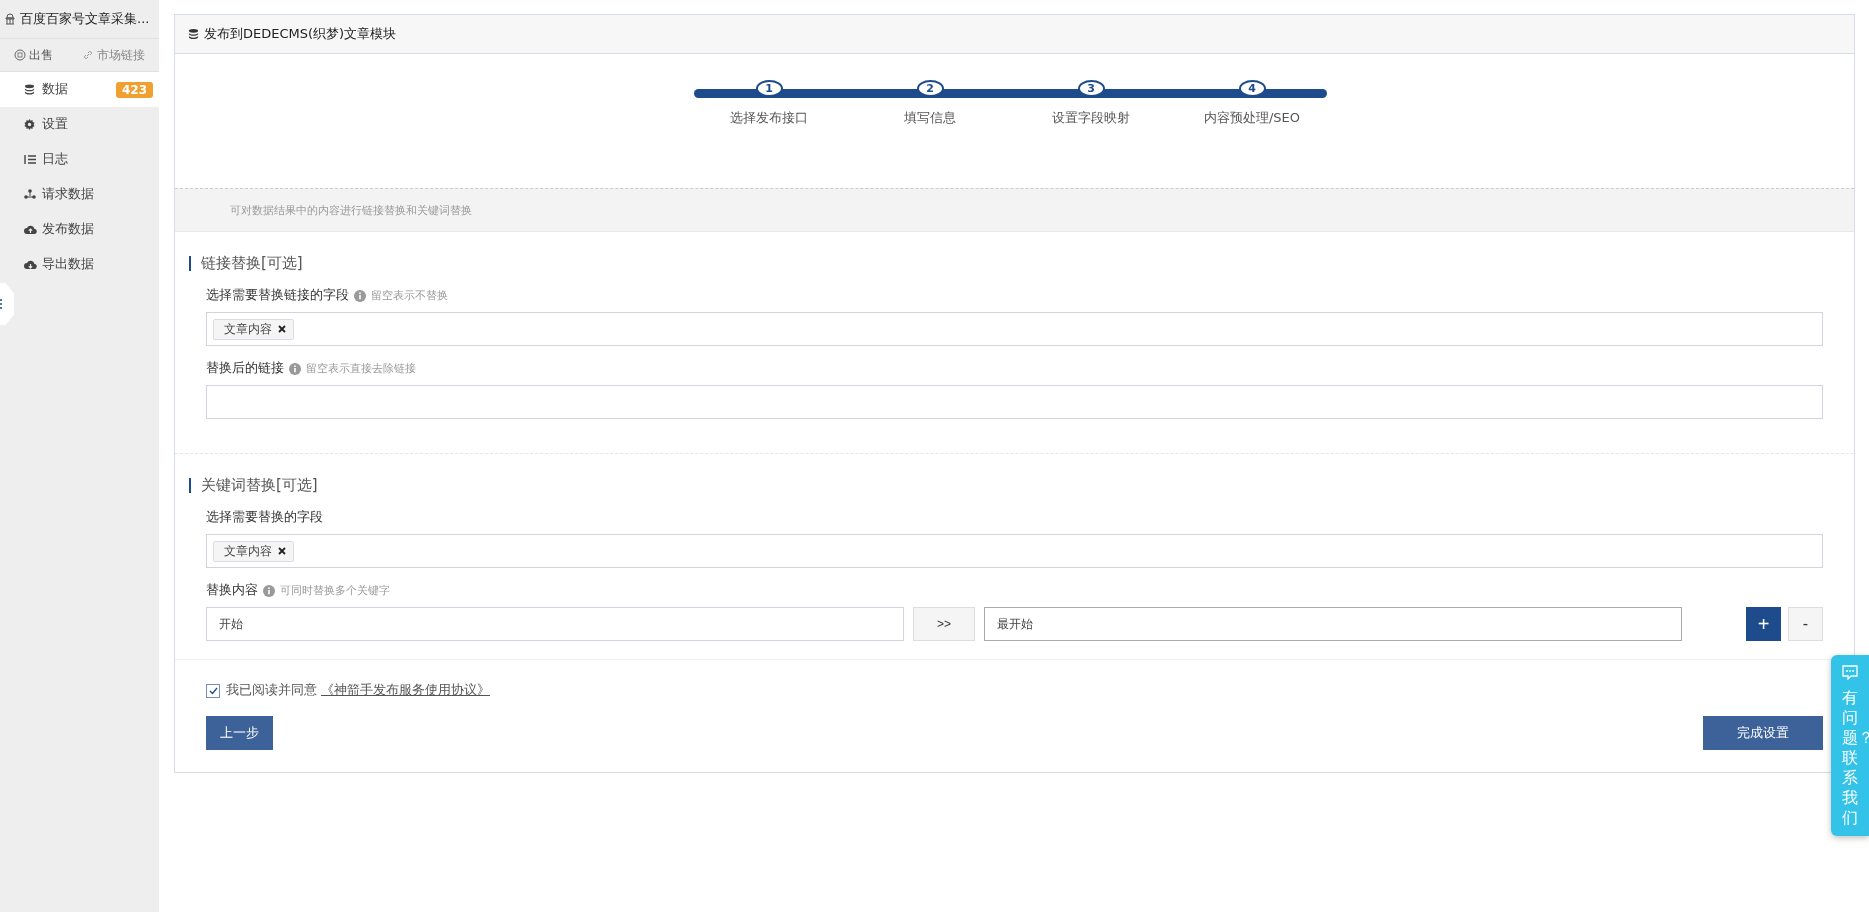 The width and height of the screenshot is (1869, 912). I want to click on sidebar-item: 导出数据, so click(79, 264).